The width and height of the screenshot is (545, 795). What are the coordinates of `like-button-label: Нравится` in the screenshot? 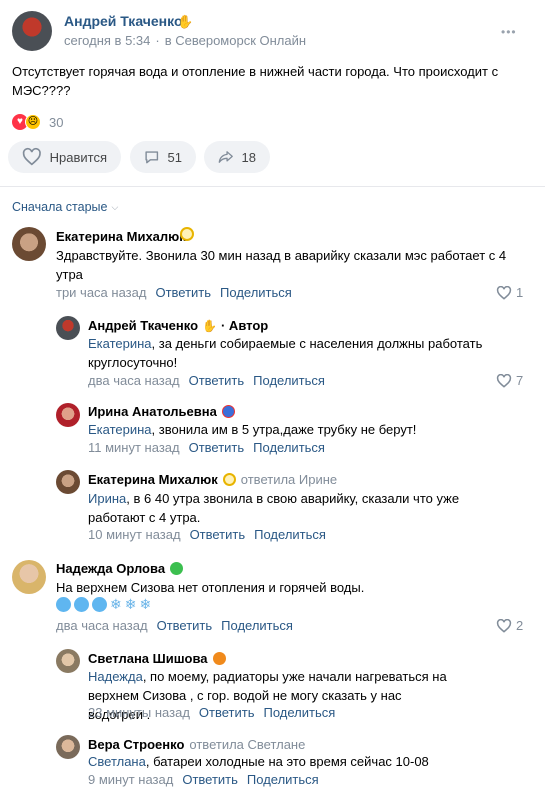 It's located at (78, 157).